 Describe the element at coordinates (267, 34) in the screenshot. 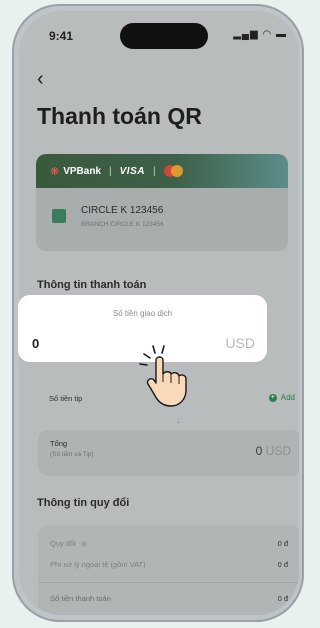

I see `wifi-icon: ◠` at that location.